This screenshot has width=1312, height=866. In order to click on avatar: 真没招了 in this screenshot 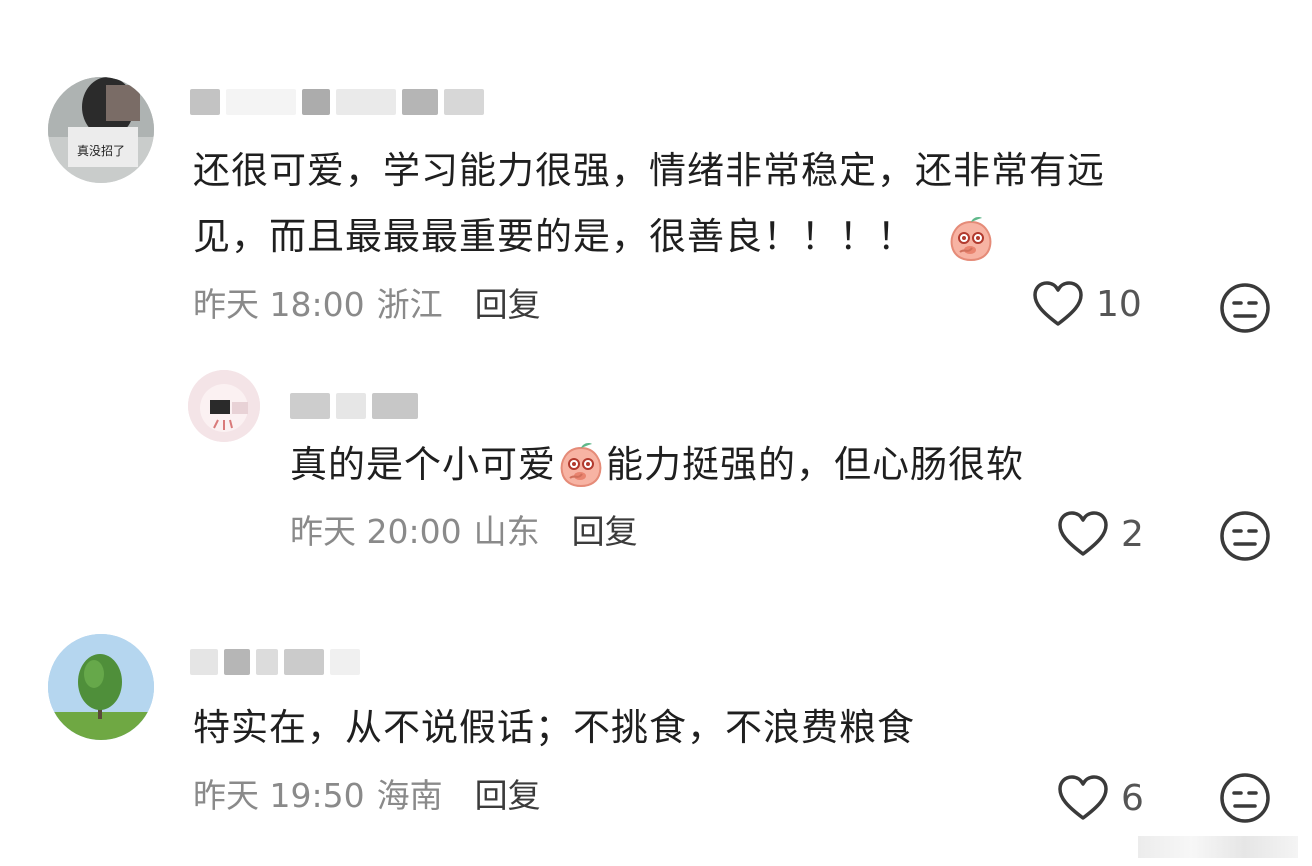, I will do `click(101, 130)`.